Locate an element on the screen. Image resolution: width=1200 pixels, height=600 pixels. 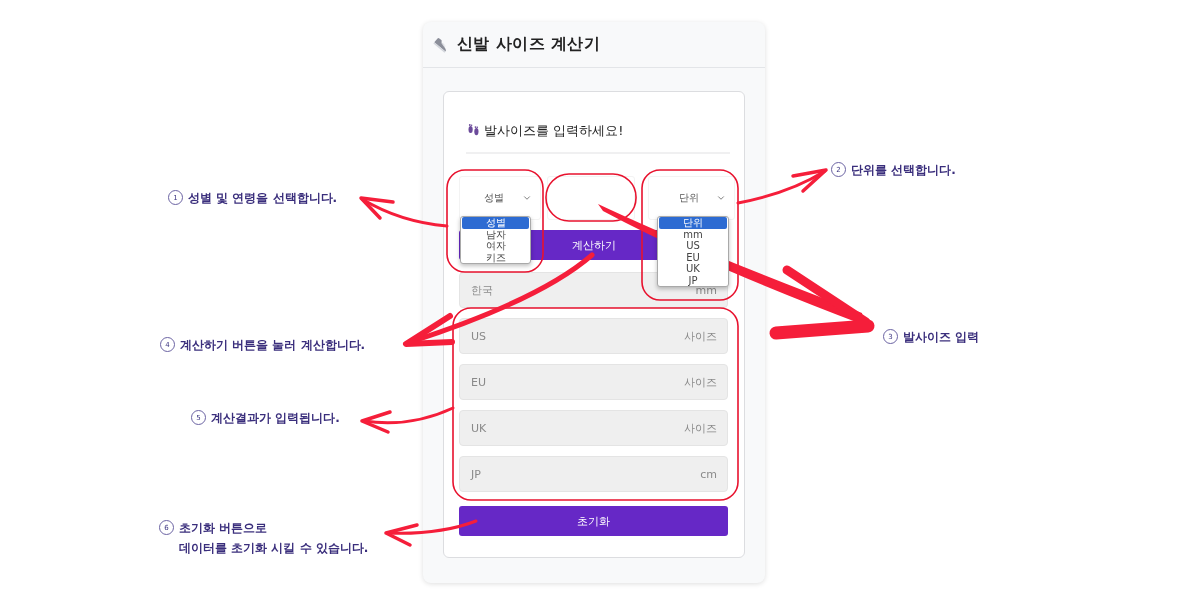
field-label: 한국 is located at coordinates (482, 290).